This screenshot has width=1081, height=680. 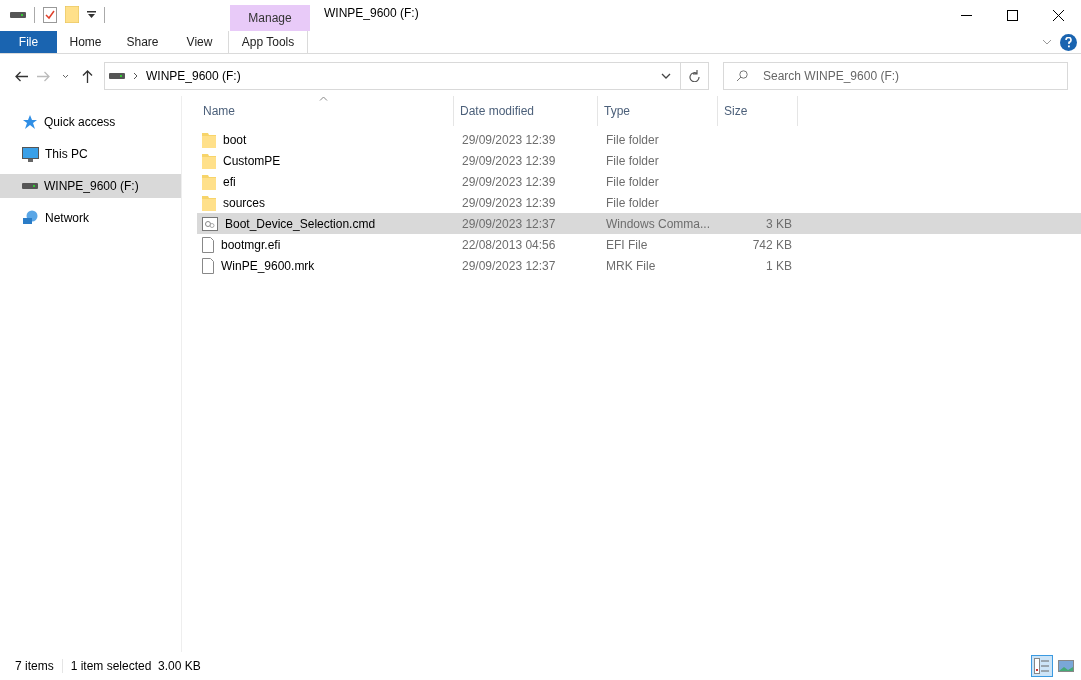 What do you see at coordinates (268, 265) in the screenshot?
I see `file-name: WinPE_9600.mrk` at bounding box center [268, 265].